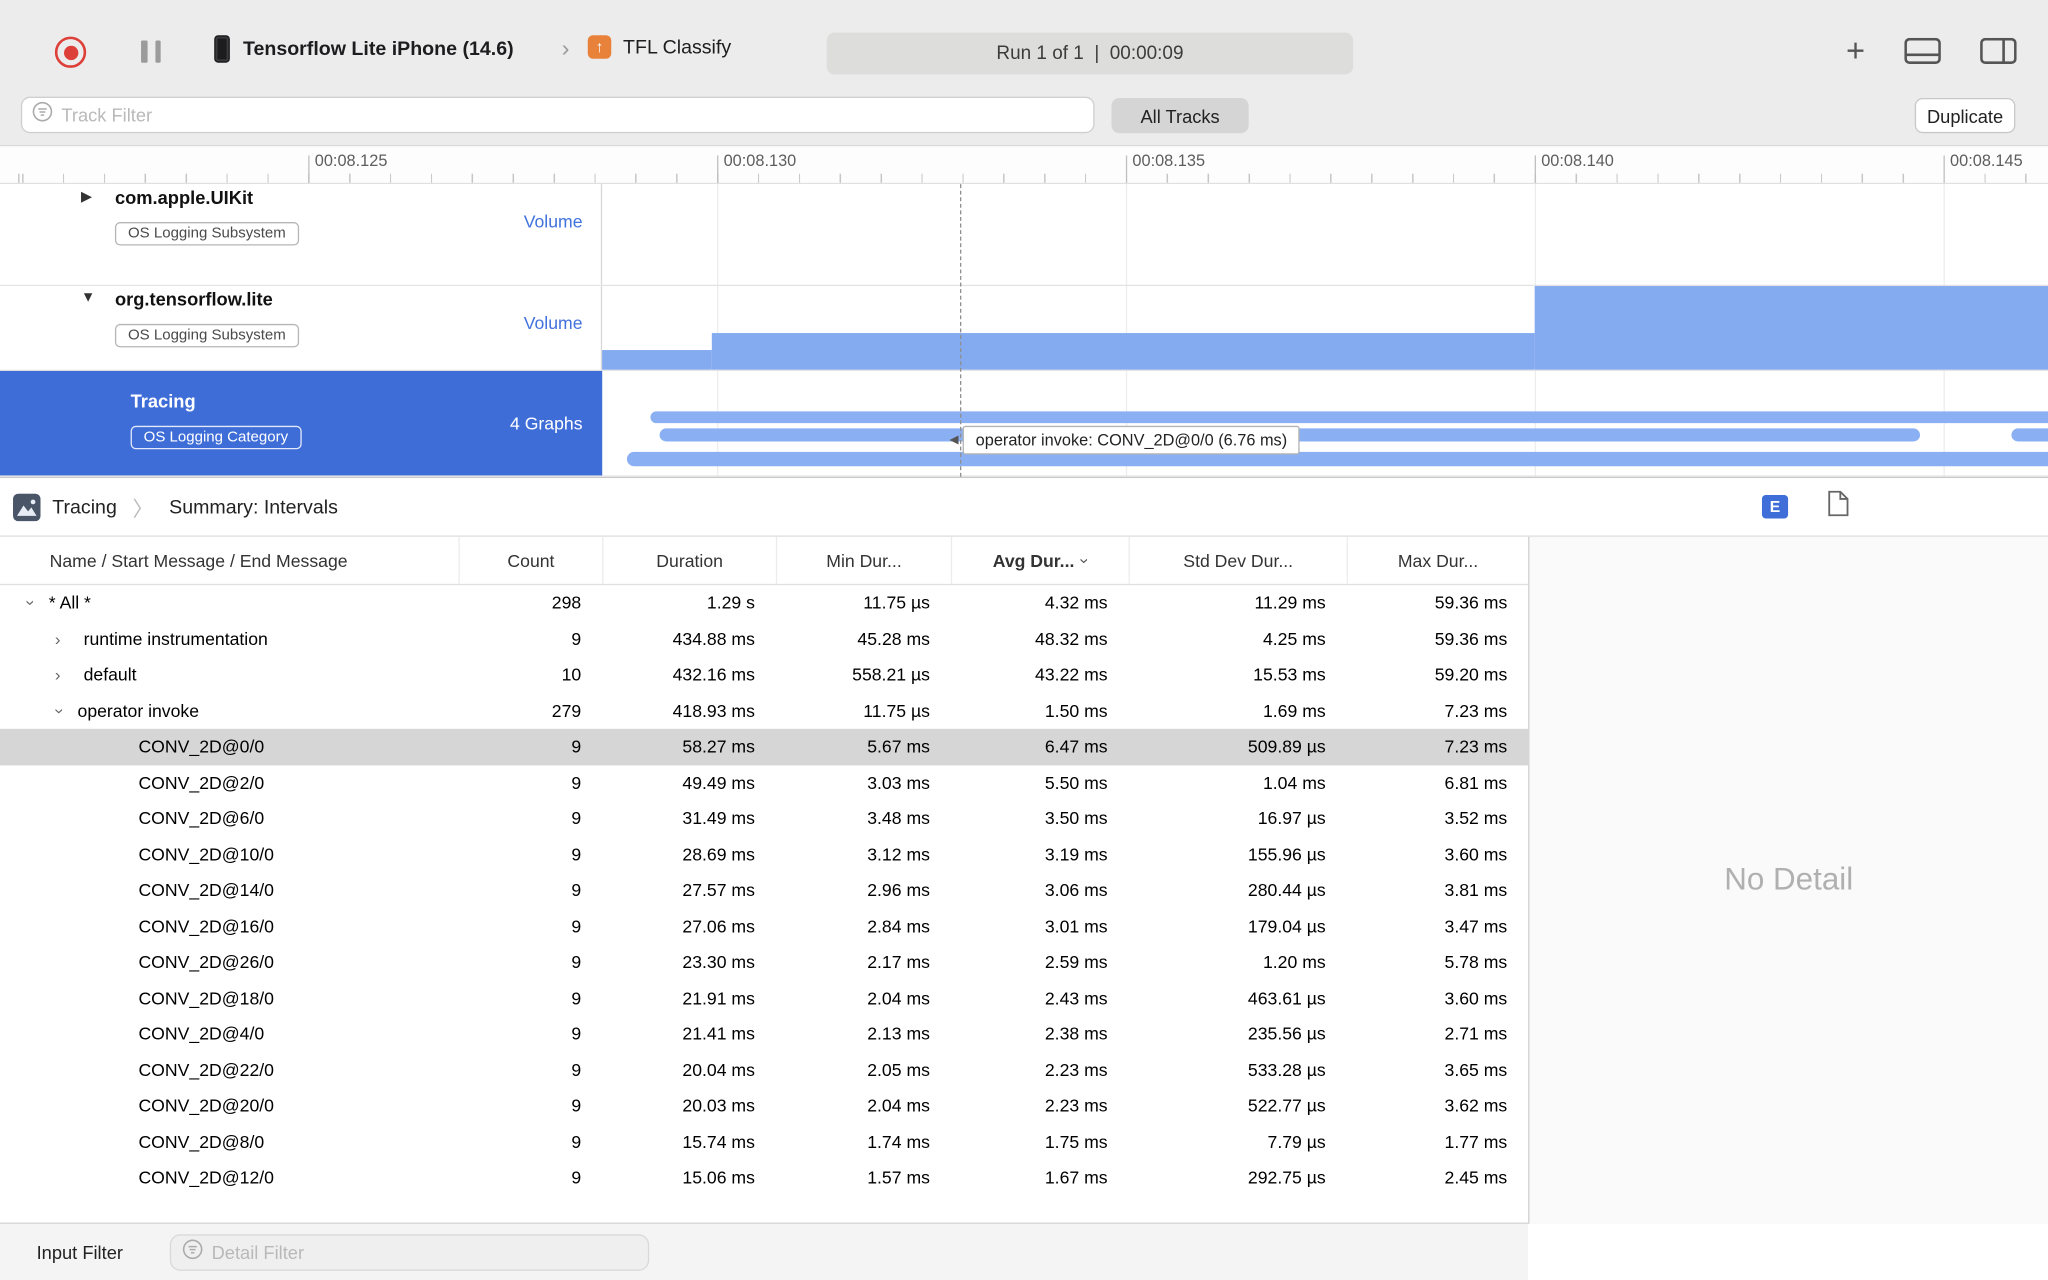  I want to click on cell-std: 7.79 µs, so click(1296, 1142).